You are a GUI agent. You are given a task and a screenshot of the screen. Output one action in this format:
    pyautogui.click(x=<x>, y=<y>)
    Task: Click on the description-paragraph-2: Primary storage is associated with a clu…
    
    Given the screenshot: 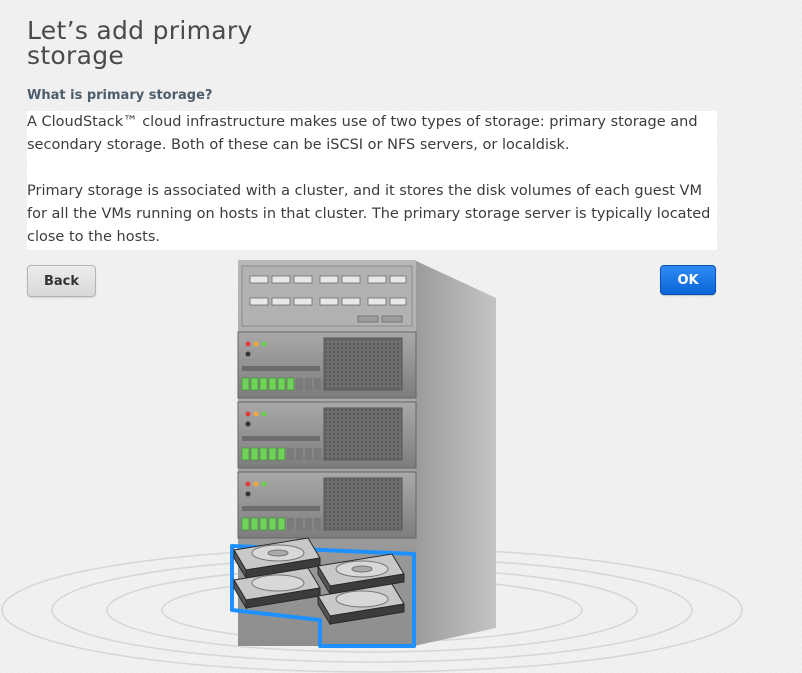 What is the action you would take?
    pyautogui.click(x=369, y=214)
    